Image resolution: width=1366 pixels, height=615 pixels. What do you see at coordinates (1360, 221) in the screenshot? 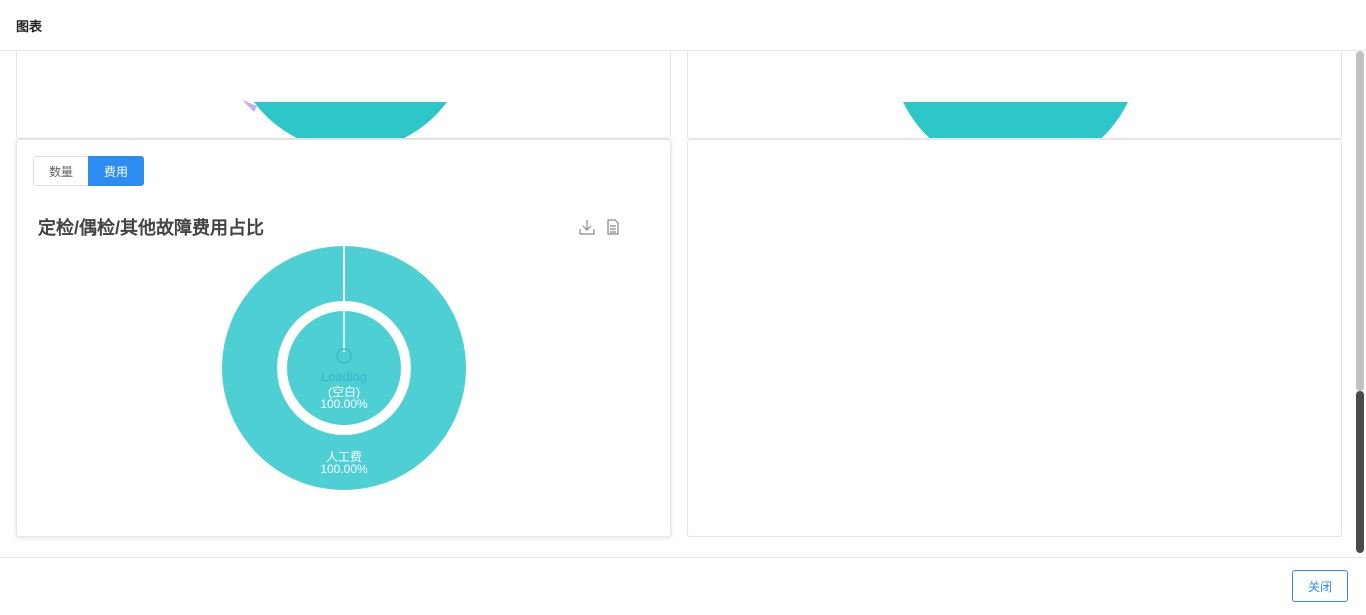
I see `scrollbar-track-upper` at bounding box center [1360, 221].